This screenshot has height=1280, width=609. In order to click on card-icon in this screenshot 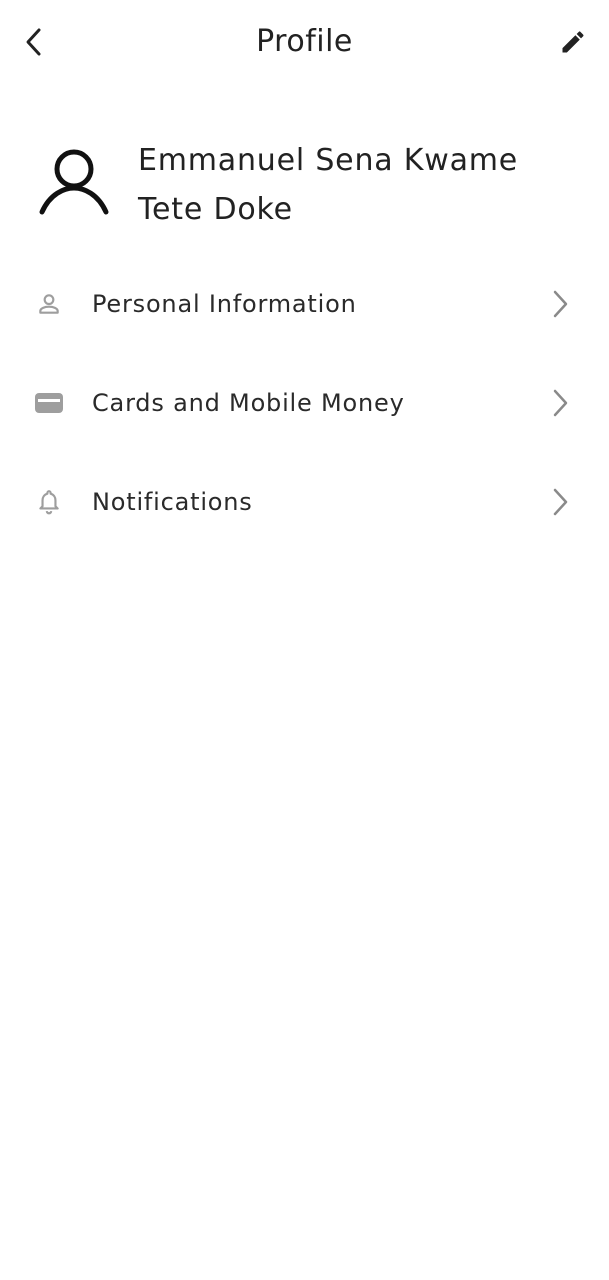, I will do `click(49, 403)`.